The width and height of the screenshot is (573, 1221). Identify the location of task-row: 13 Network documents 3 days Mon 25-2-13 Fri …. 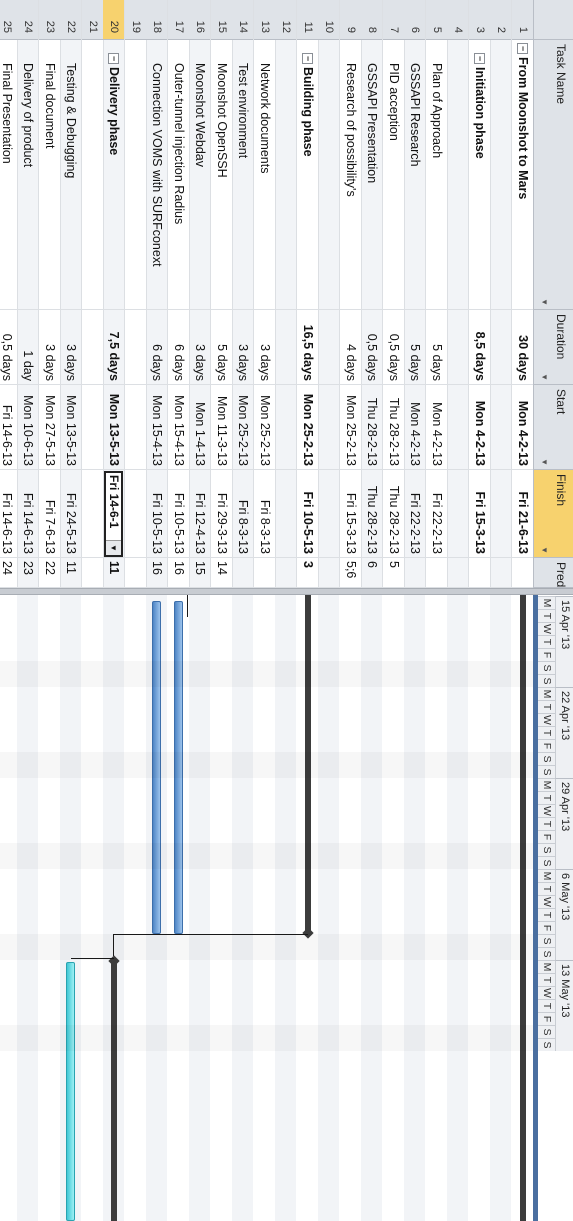
(264, 294).